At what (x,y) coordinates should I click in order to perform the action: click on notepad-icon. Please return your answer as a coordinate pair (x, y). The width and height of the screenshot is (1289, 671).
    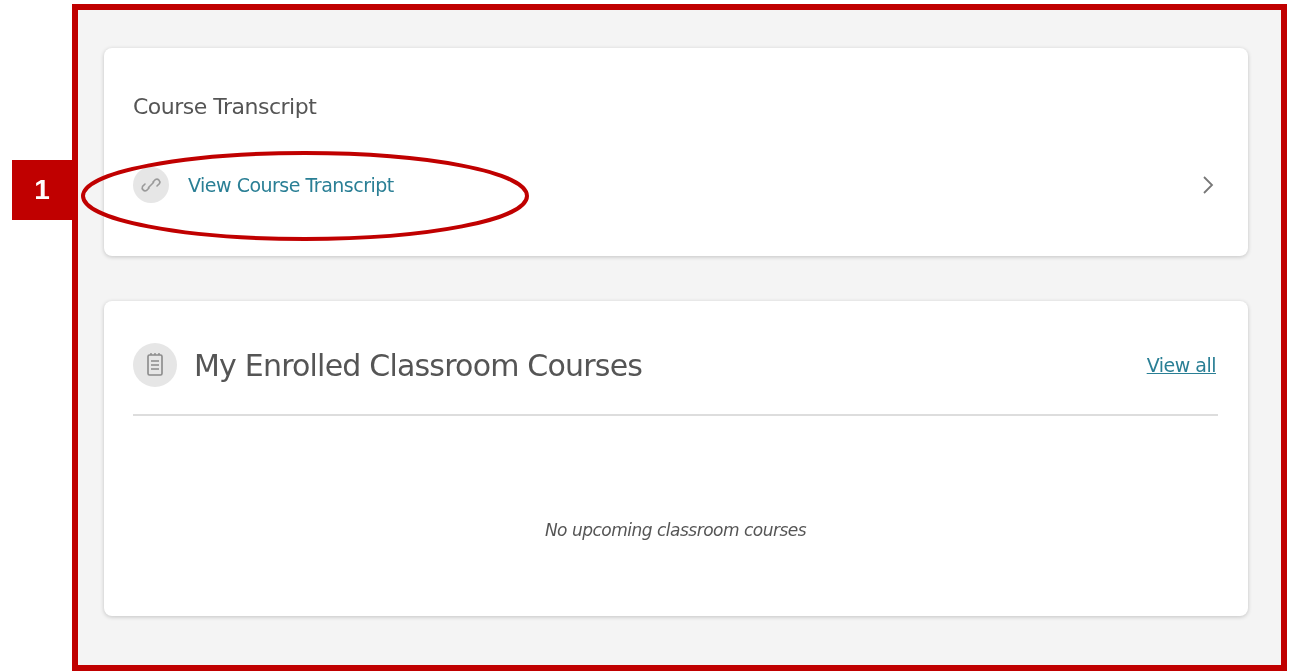
    Looking at the image, I should click on (155, 365).